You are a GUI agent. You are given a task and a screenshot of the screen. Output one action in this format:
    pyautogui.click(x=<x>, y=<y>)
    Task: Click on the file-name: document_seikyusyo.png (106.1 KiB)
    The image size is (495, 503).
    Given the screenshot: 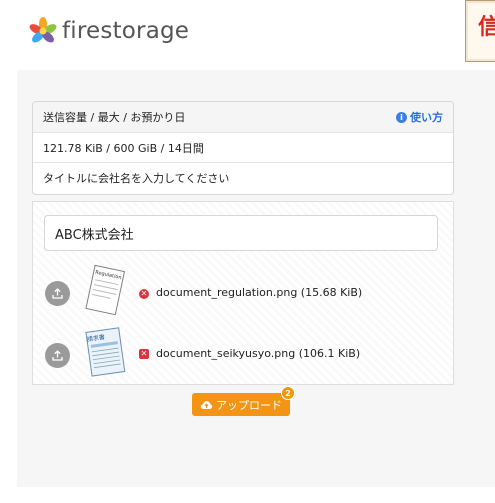 What is the action you would take?
    pyautogui.click(x=258, y=353)
    